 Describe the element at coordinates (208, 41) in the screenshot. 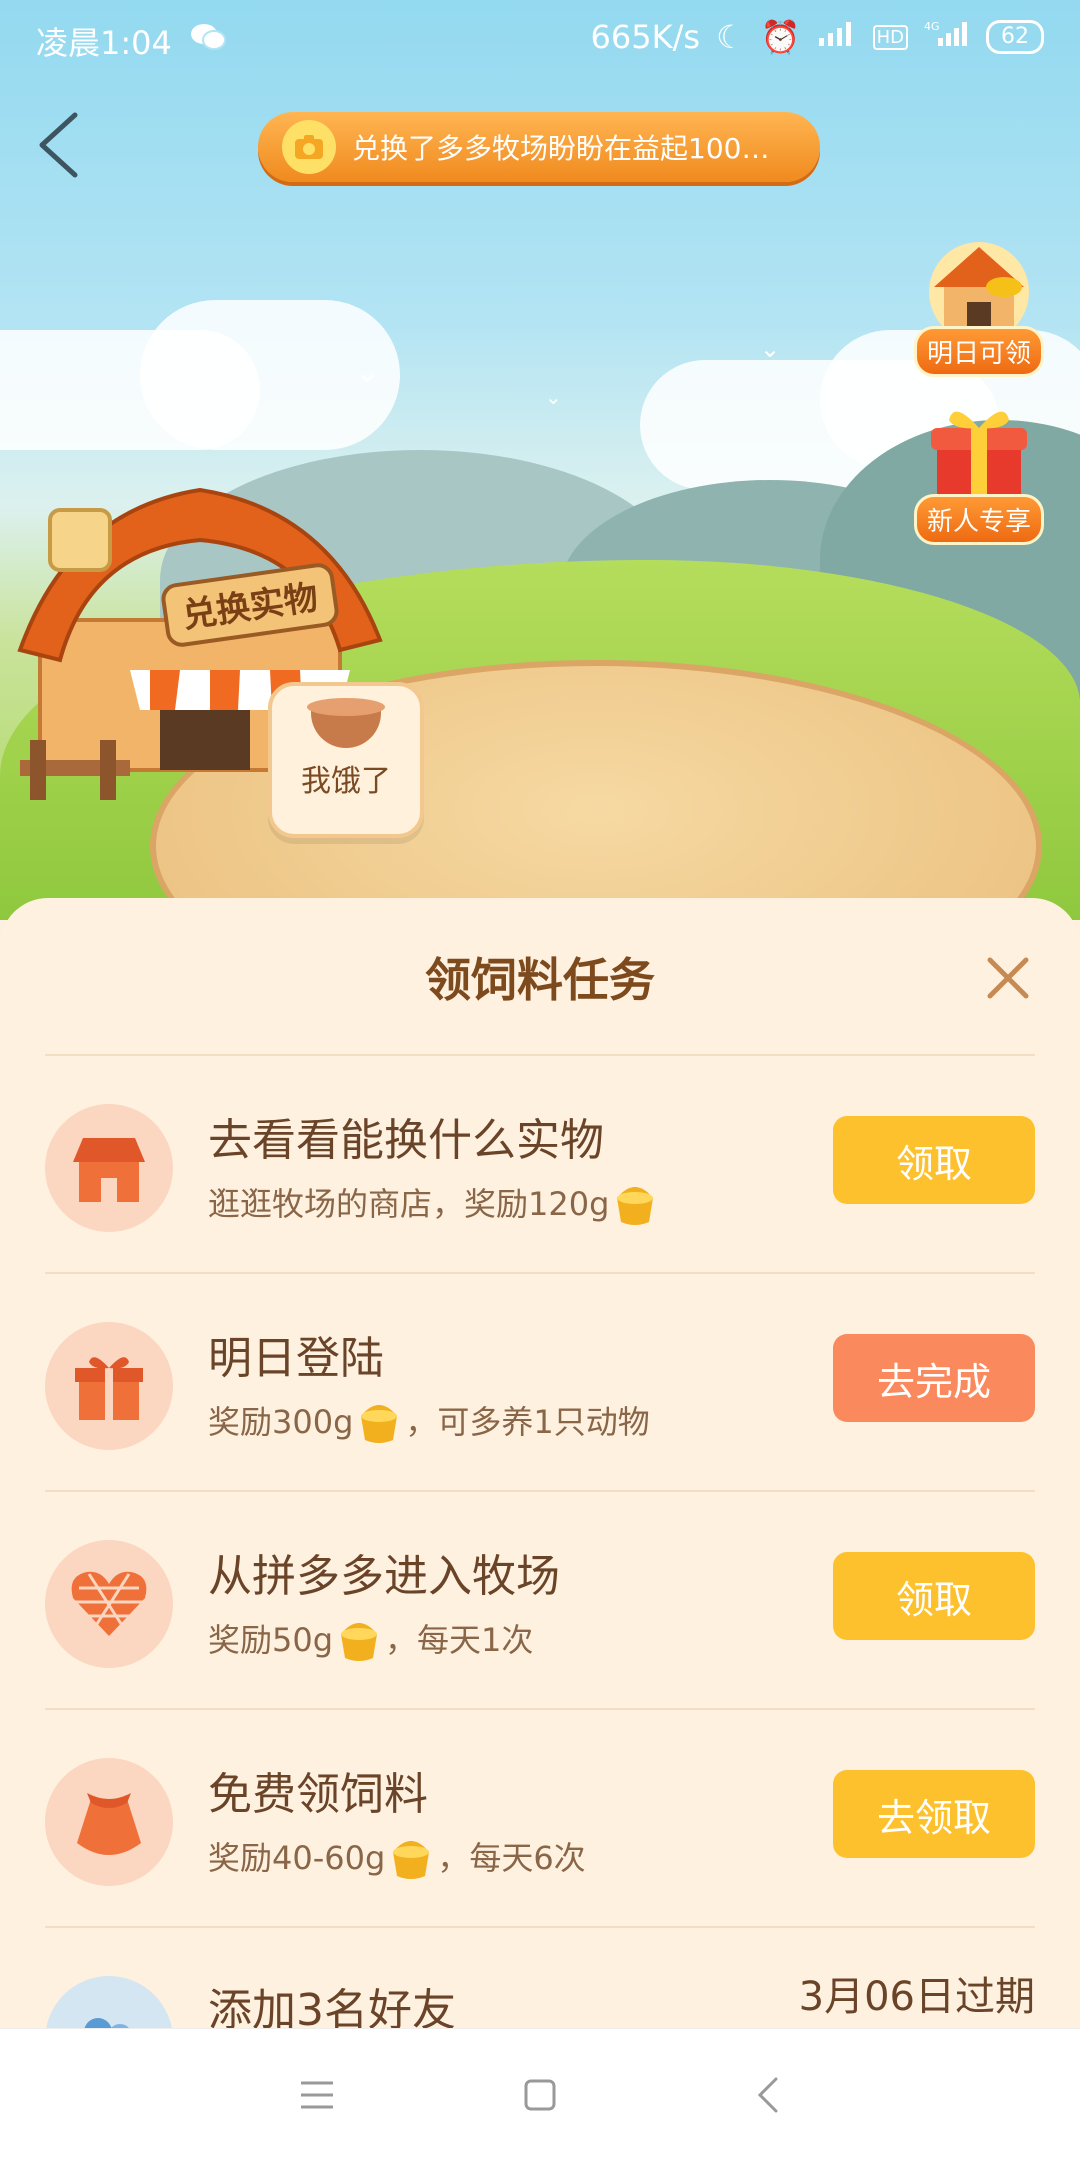

I see `wechat-icon` at that location.